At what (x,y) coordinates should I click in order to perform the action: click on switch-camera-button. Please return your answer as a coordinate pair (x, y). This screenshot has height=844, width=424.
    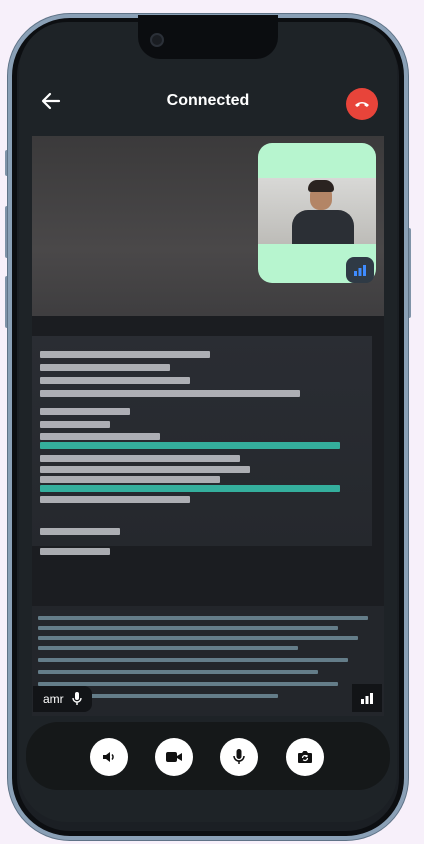
    Looking at the image, I should click on (305, 757).